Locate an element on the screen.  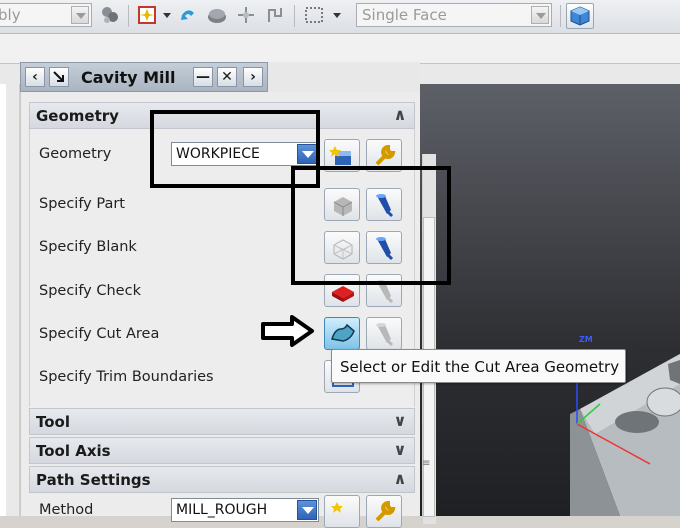
section-title: Tool Axis is located at coordinates (73, 451).